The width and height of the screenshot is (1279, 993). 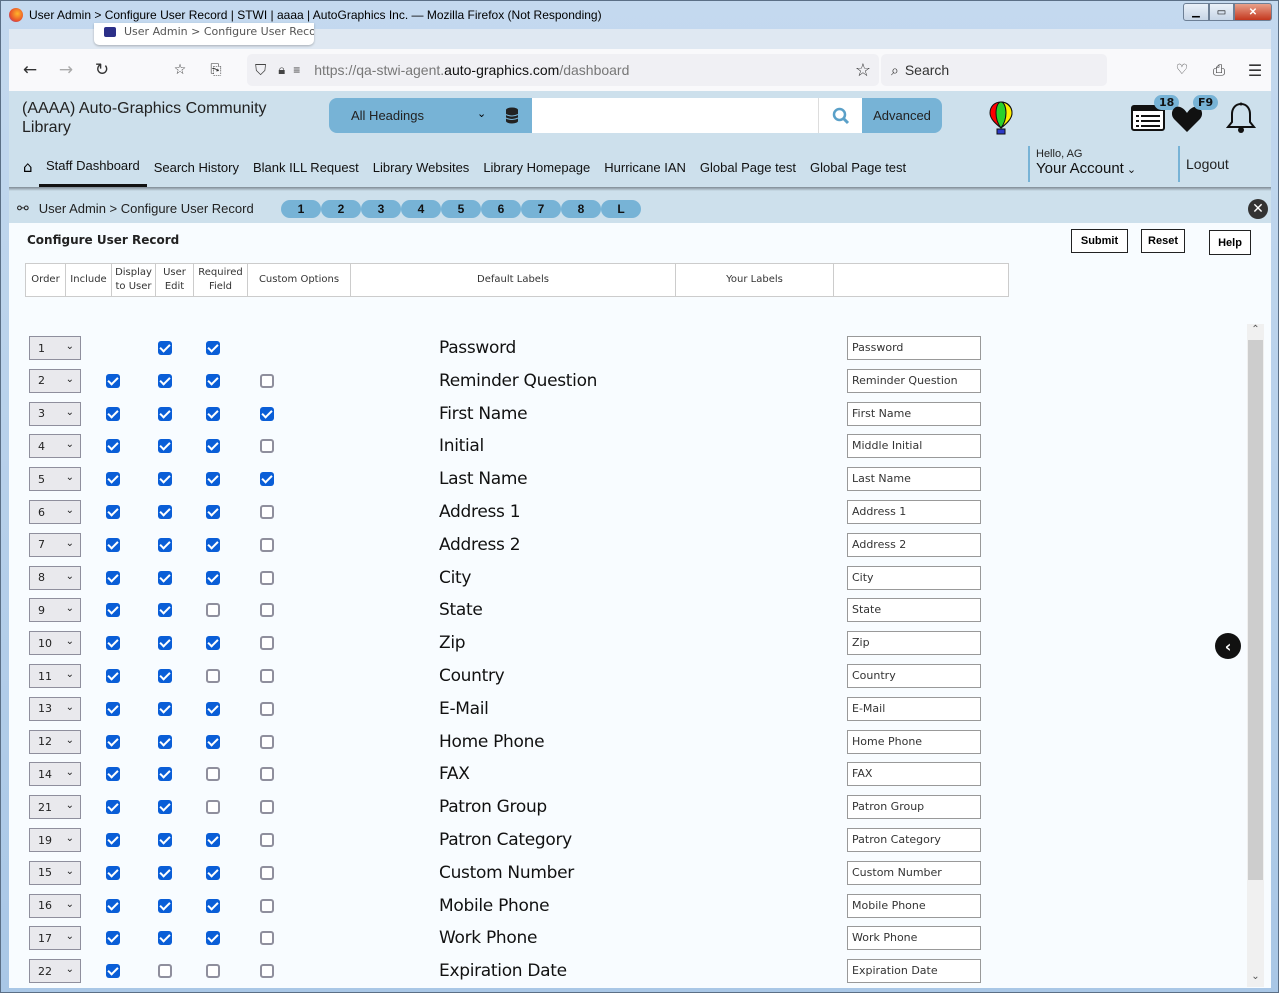 I want to click on your-label-input: Patron Group, so click(x=914, y=807).